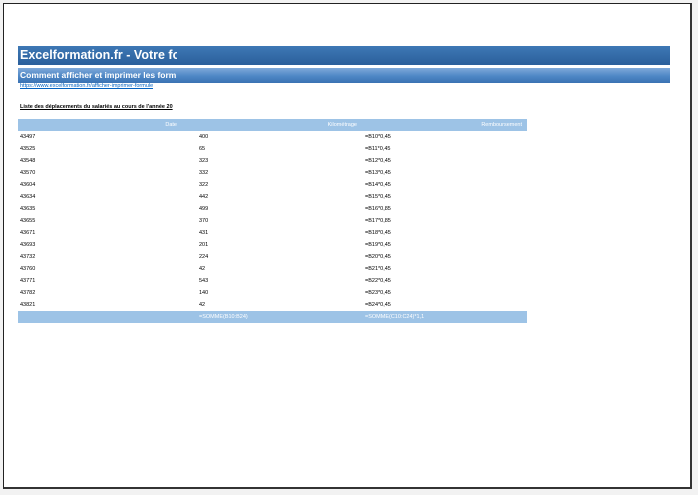 The height and width of the screenshot is (495, 698). What do you see at coordinates (108, 125) in the screenshot?
I see `header-date: Date` at bounding box center [108, 125].